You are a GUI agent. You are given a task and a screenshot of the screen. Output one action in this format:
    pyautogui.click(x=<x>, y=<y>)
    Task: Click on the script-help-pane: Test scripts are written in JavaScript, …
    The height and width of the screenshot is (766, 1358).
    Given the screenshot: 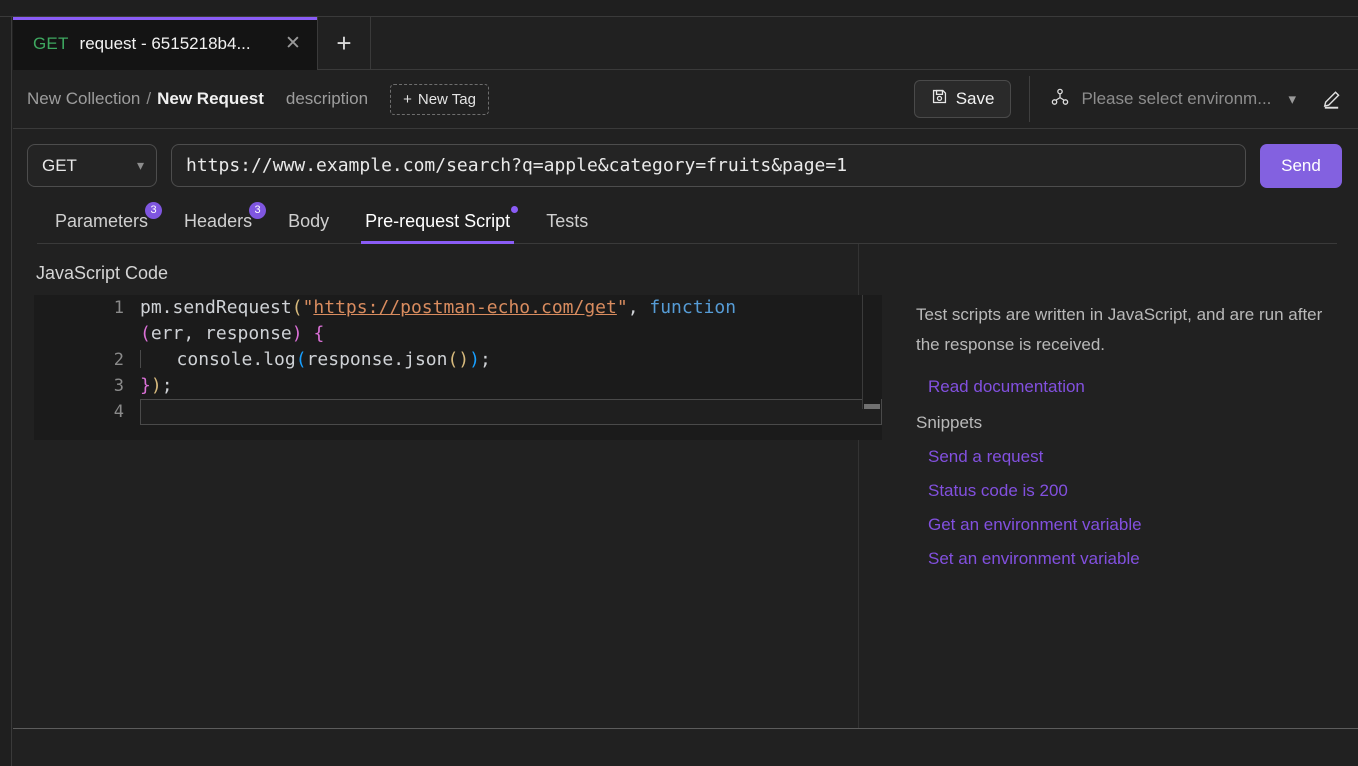 What is the action you would take?
    pyautogui.click(x=1131, y=438)
    